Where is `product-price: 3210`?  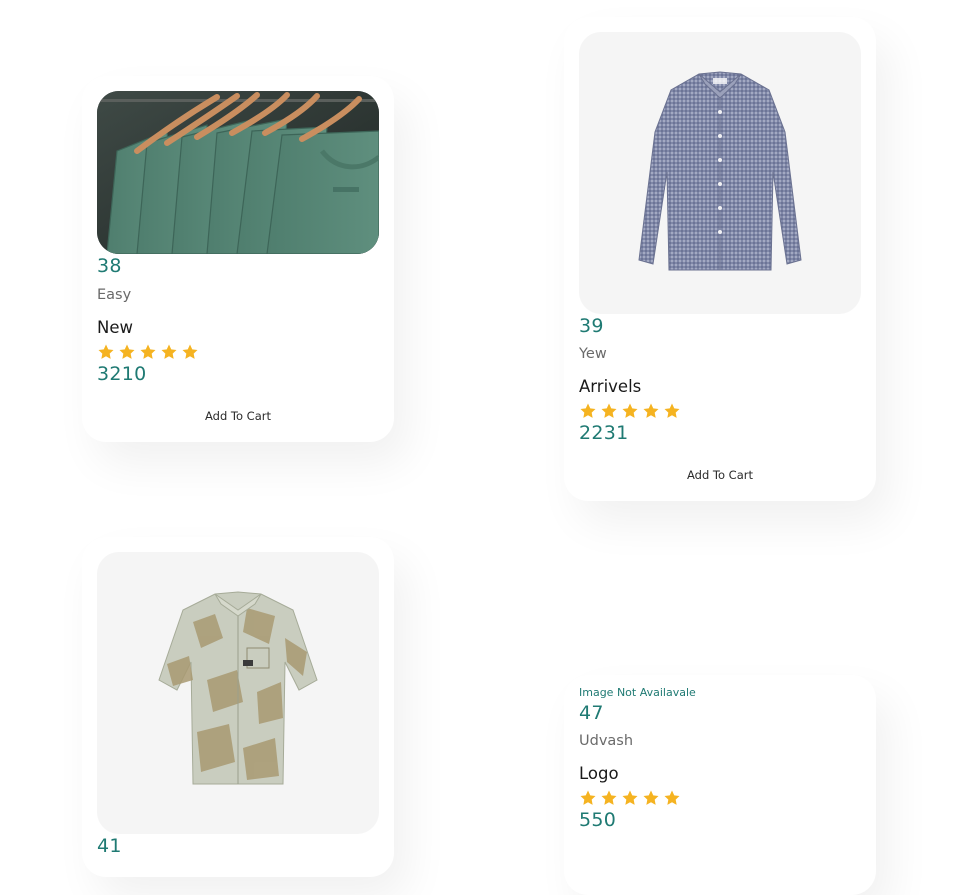
product-price: 3210 is located at coordinates (122, 374).